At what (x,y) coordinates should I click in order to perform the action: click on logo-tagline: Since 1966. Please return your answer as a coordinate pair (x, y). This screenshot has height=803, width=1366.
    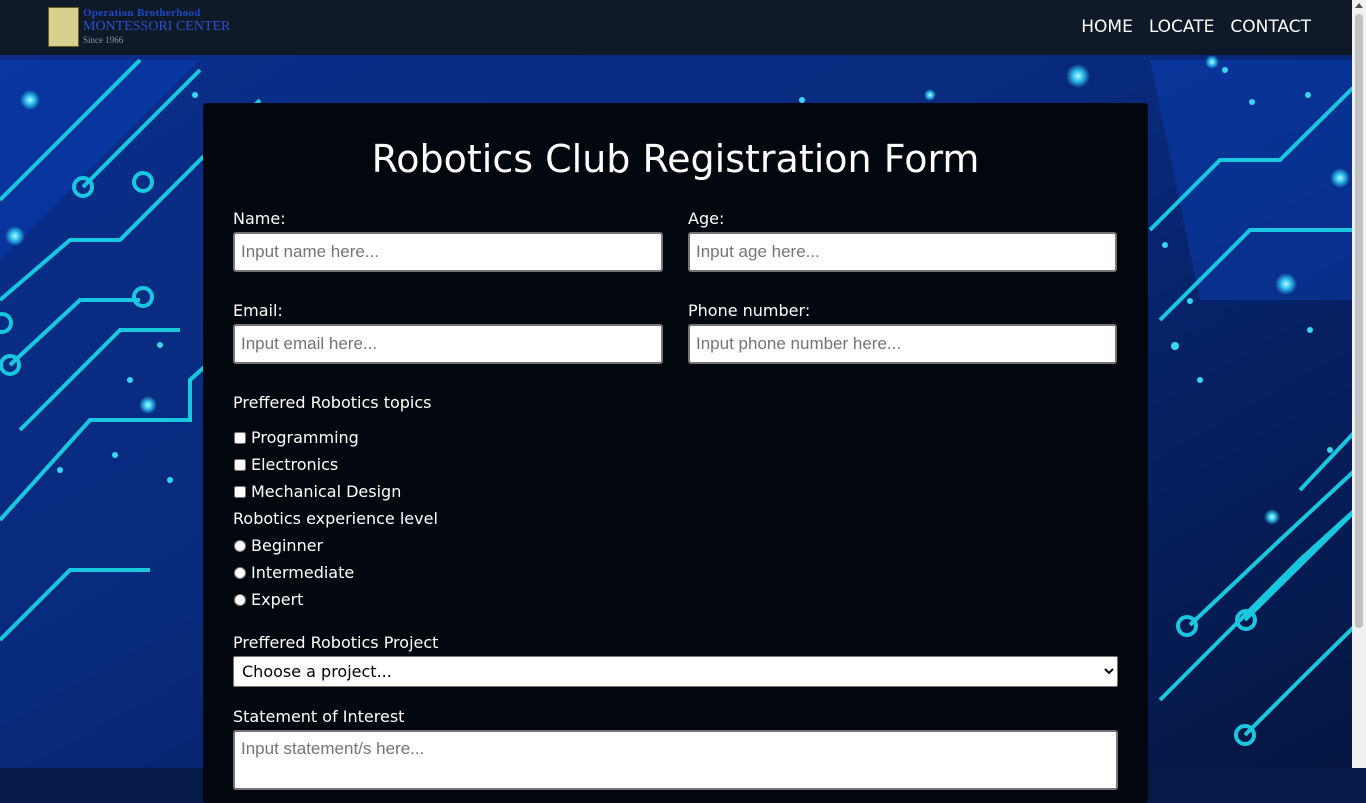
    Looking at the image, I should click on (103, 40).